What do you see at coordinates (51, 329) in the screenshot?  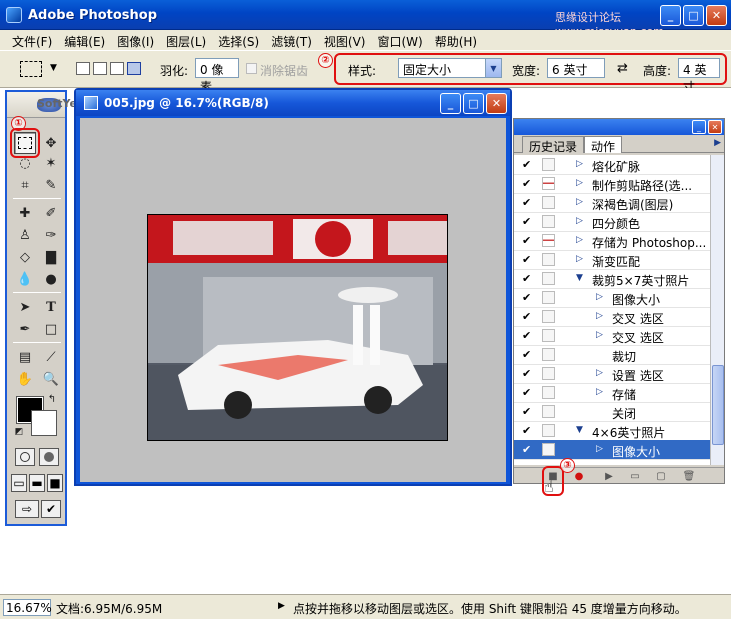 I see `rectangle-shape-icon: □` at bounding box center [51, 329].